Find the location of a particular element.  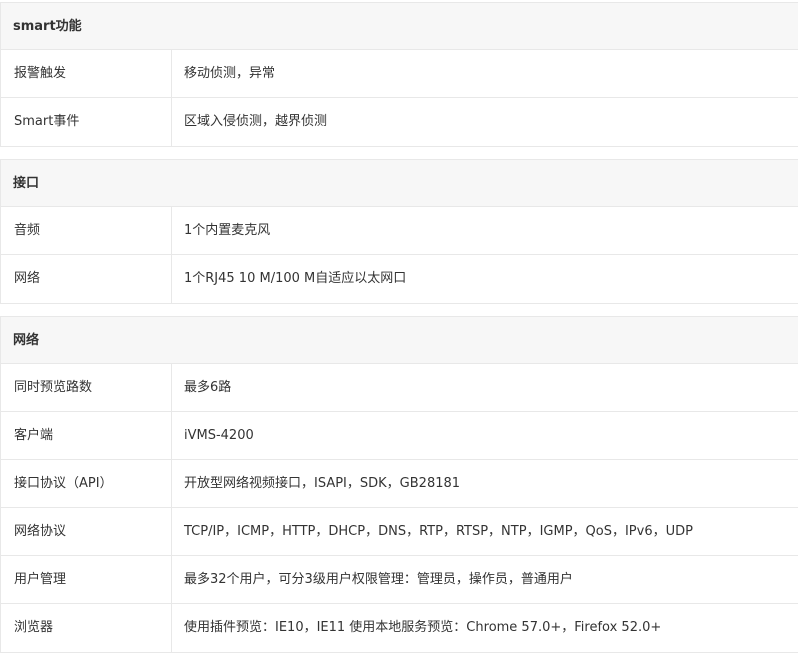

table-row: 网络 1个RJ45 10 M/100 M自适应以太网口 is located at coordinates (399, 279).